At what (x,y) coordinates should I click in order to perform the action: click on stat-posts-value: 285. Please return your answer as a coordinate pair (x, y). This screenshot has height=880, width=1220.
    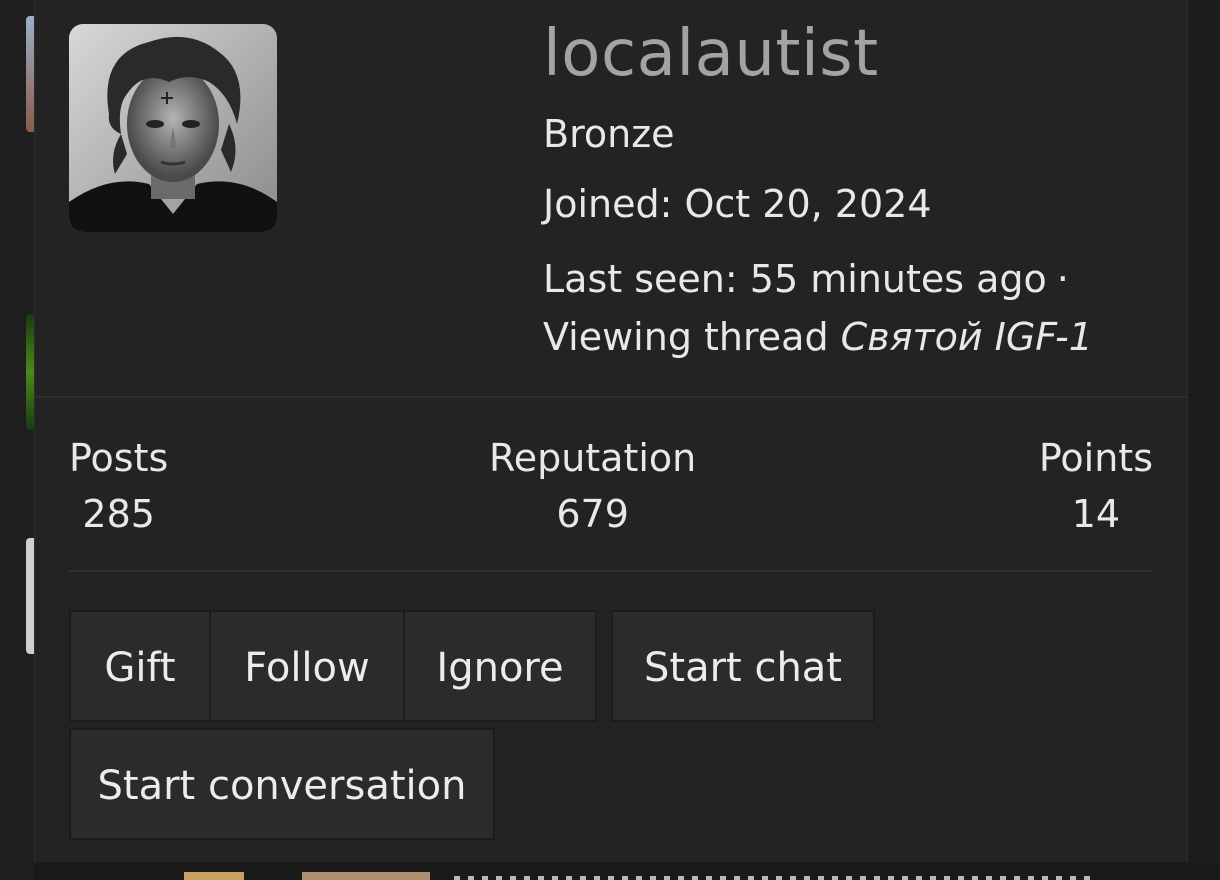
    Looking at the image, I should click on (118, 514).